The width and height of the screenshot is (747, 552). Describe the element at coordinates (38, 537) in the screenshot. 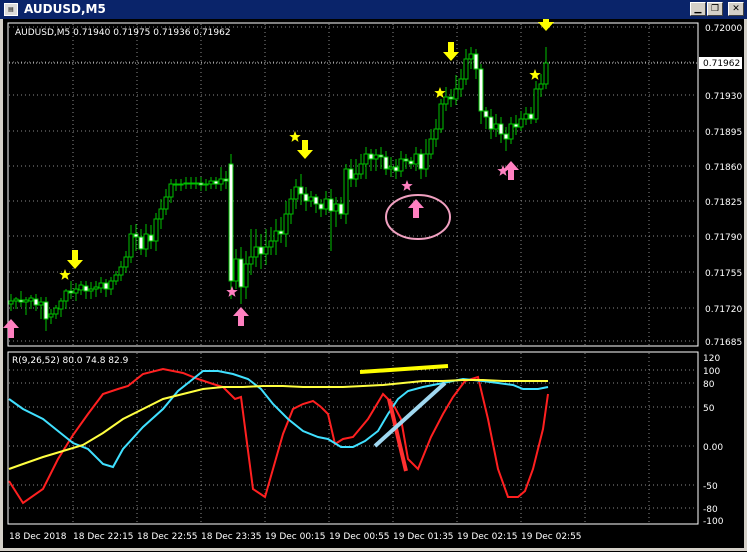

I see `time-tick: 18 Dec 2018` at that location.